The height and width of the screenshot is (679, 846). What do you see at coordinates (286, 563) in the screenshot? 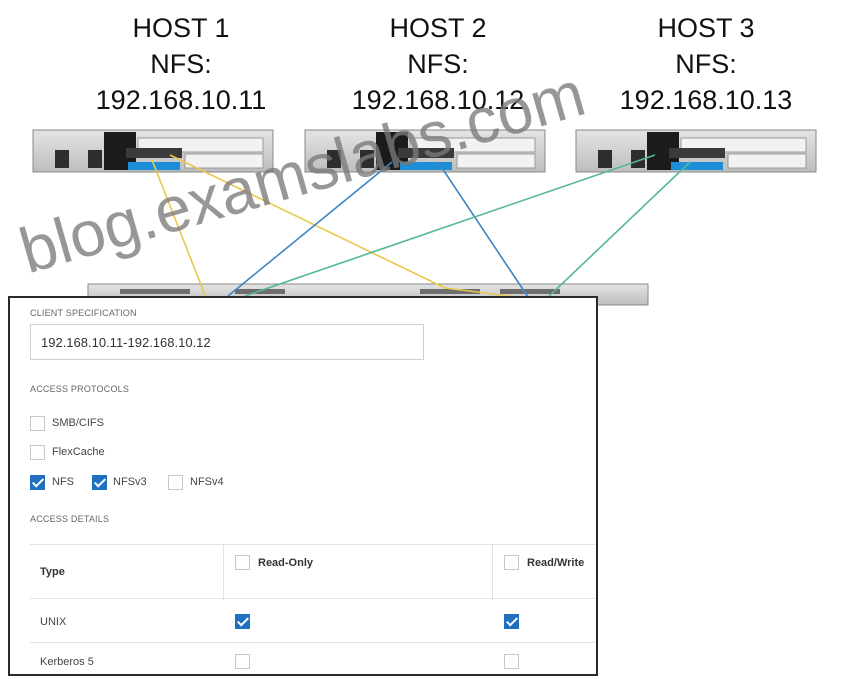
I see `col-header-read-only: Read-Only` at bounding box center [286, 563].